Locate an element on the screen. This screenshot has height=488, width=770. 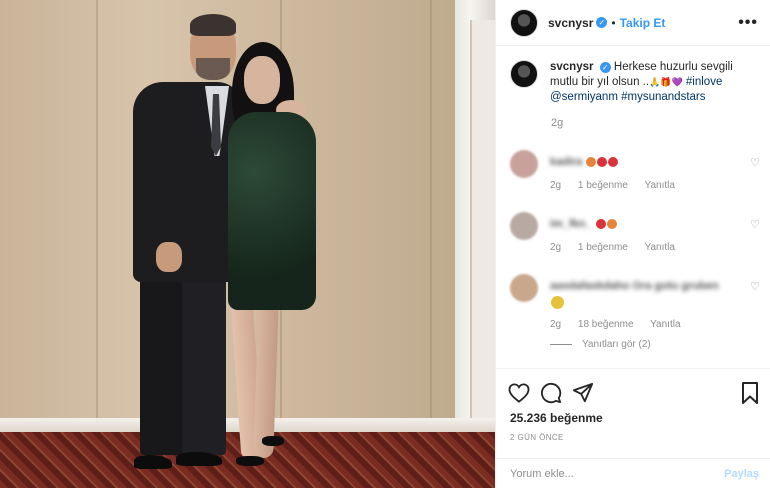
comment-meta: 2g 18 beğenme Yanıtla is located at coordinates (622, 324).